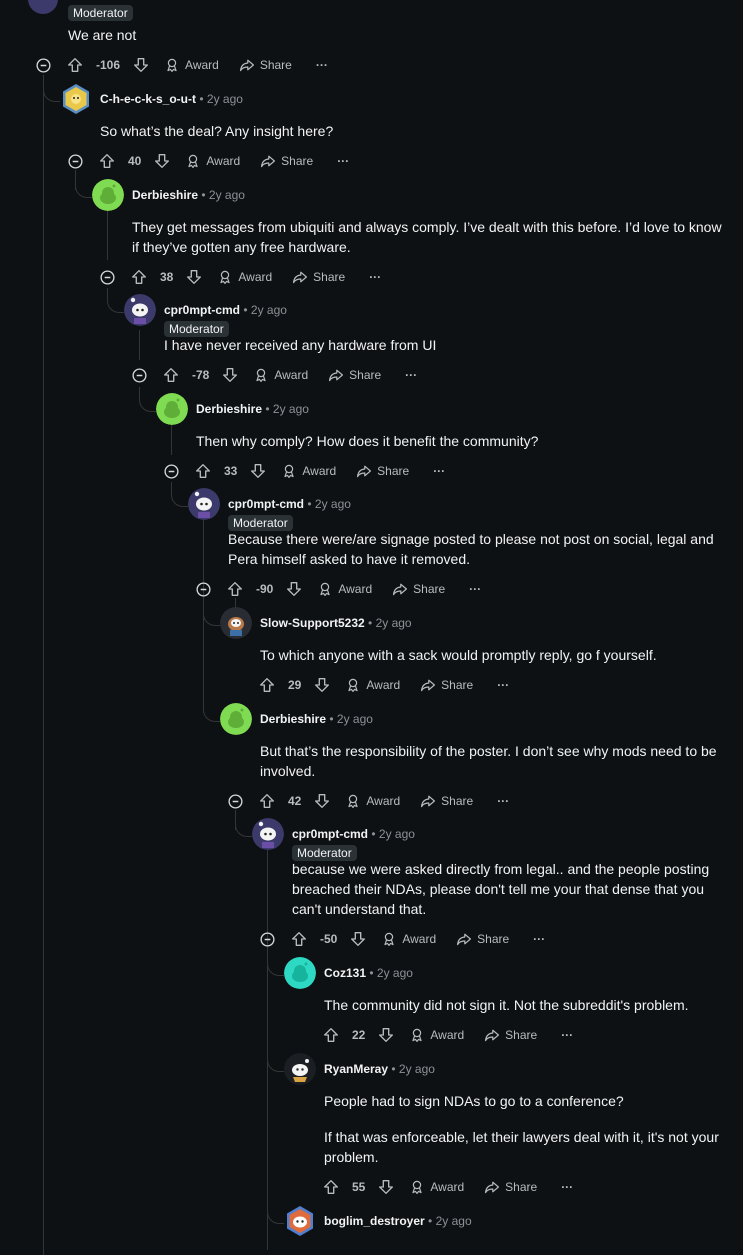 The width and height of the screenshot is (743, 1255). What do you see at coordinates (364, 471) in the screenshot?
I see `share-icon` at bounding box center [364, 471].